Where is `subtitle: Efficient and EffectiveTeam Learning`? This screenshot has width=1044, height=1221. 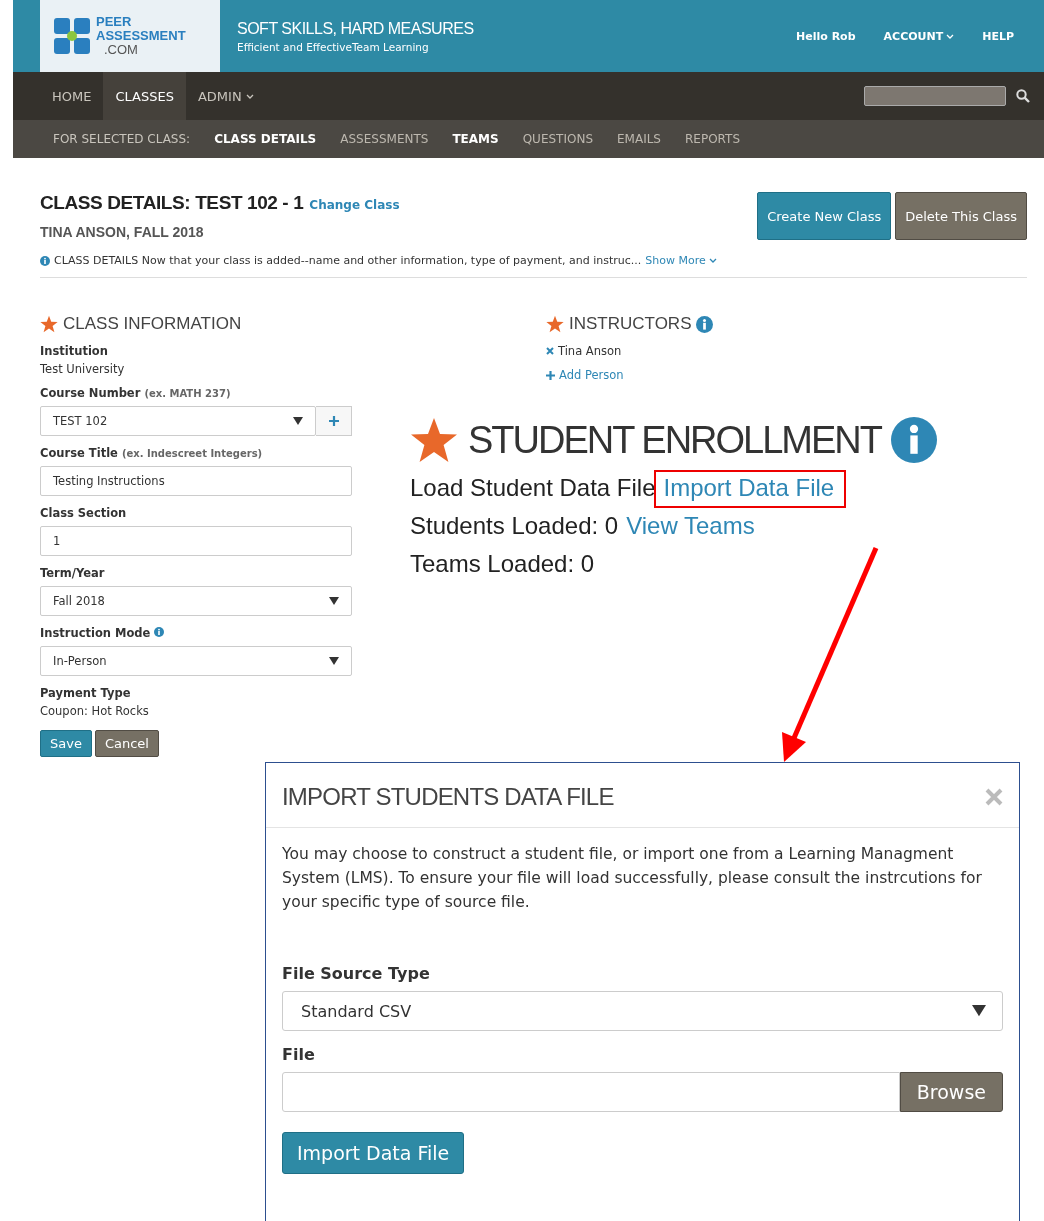 subtitle: Efficient and EffectiveTeam Learning is located at coordinates (333, 46).